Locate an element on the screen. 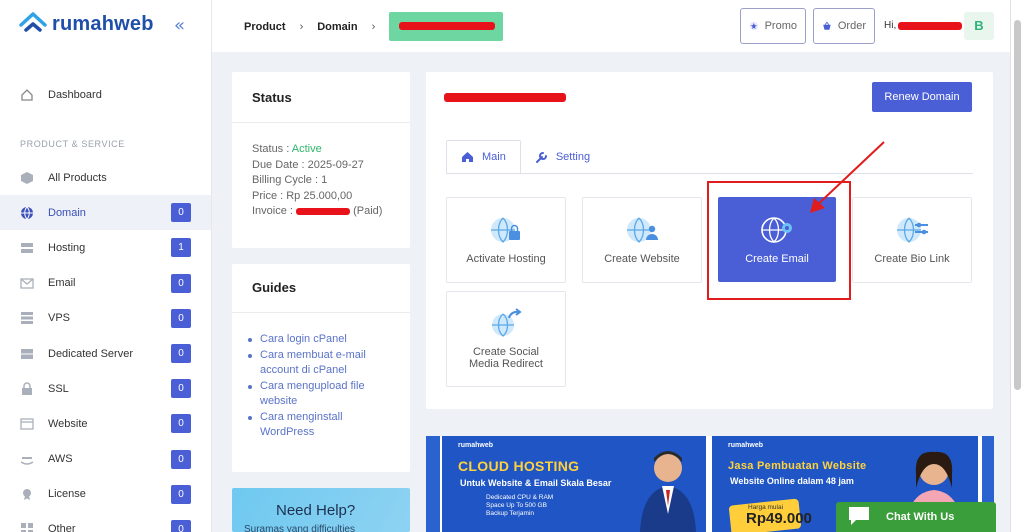 This screenshot has height=532, width=1024. sidebar-item-aws: AWS 0 is located at coordinates (105, 459).